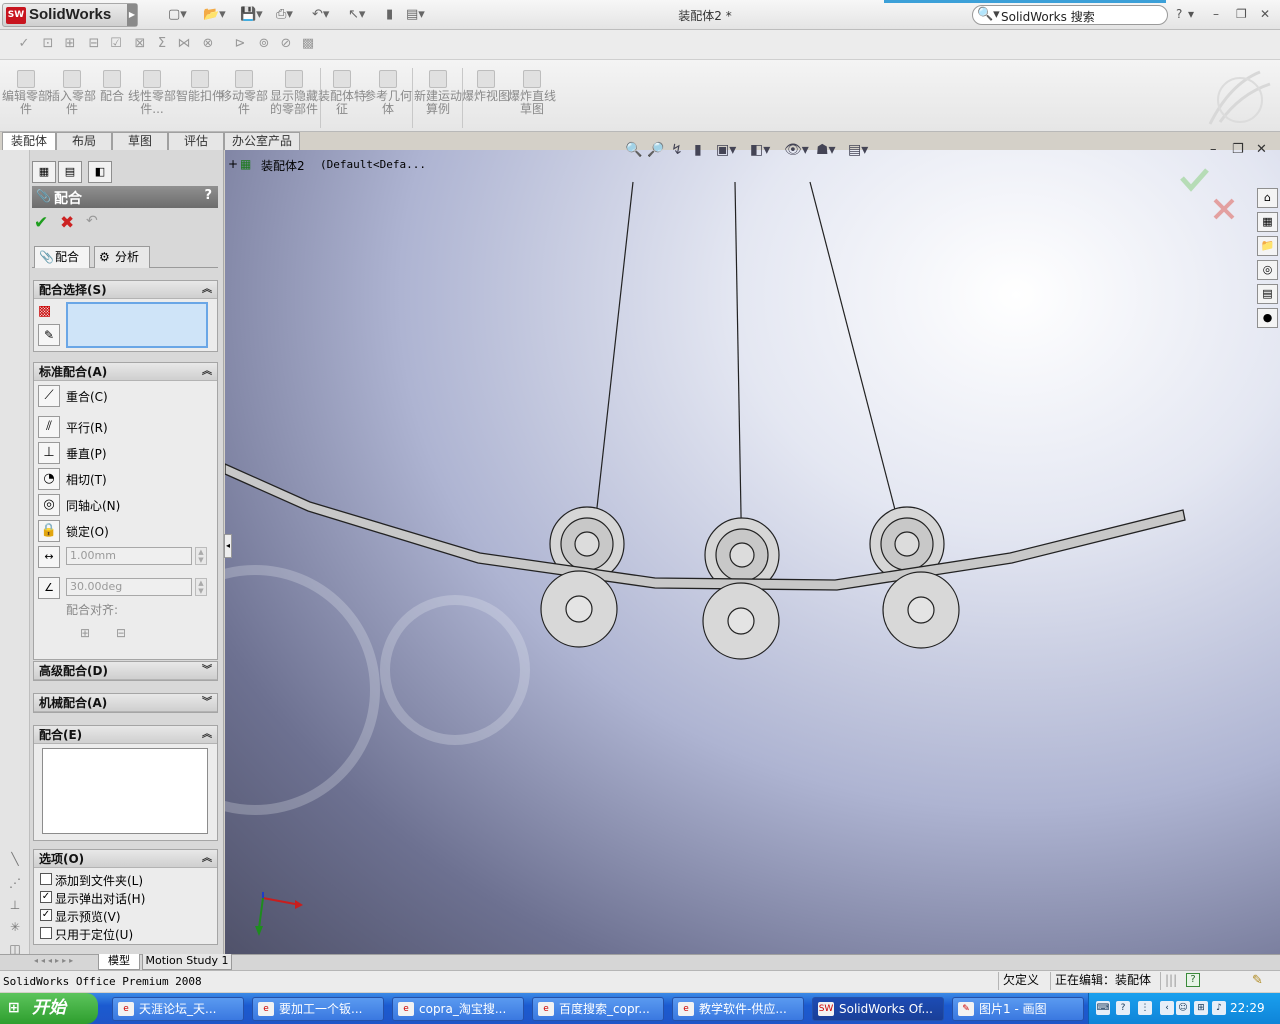 This screenshot has width=1280, height=1024. What do you see at coordinates (826, 150) in the screenshot?
I see `appearance-icon: ☗▾` at bounding box center [826, 150].